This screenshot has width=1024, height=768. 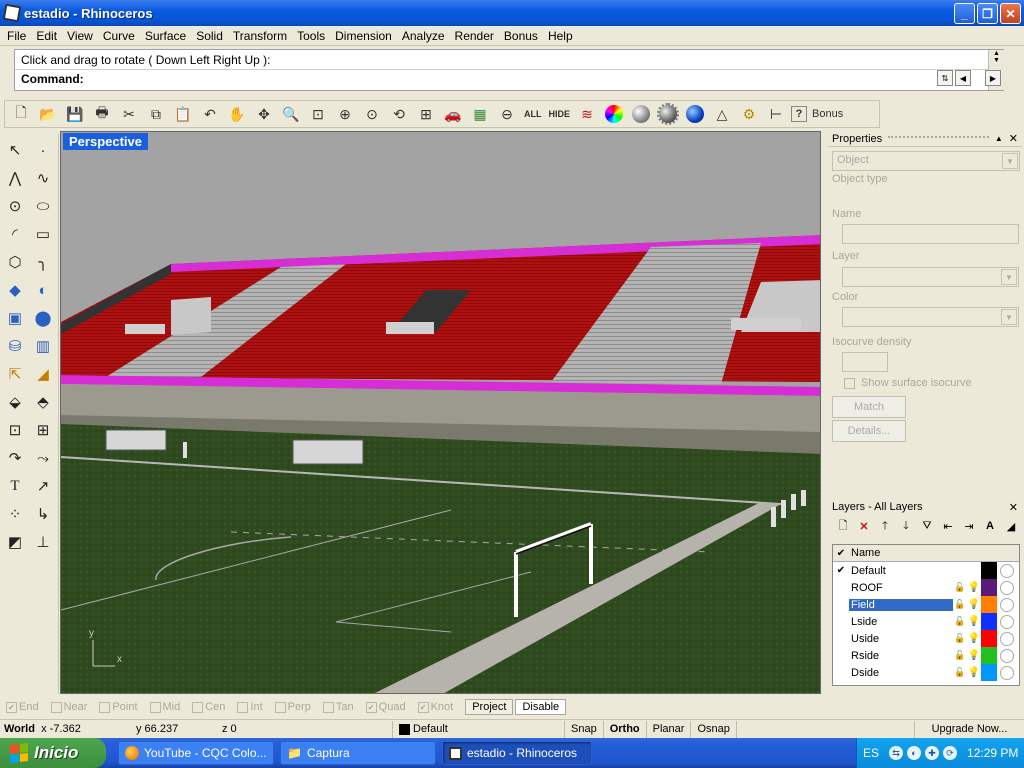 I want to click on show-isocurve-checkbox, so click(x=849, y=383).